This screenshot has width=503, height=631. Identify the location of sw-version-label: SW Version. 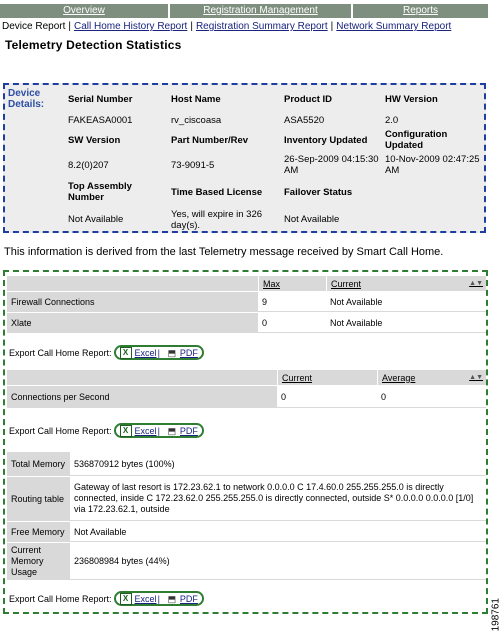
(94, 140).